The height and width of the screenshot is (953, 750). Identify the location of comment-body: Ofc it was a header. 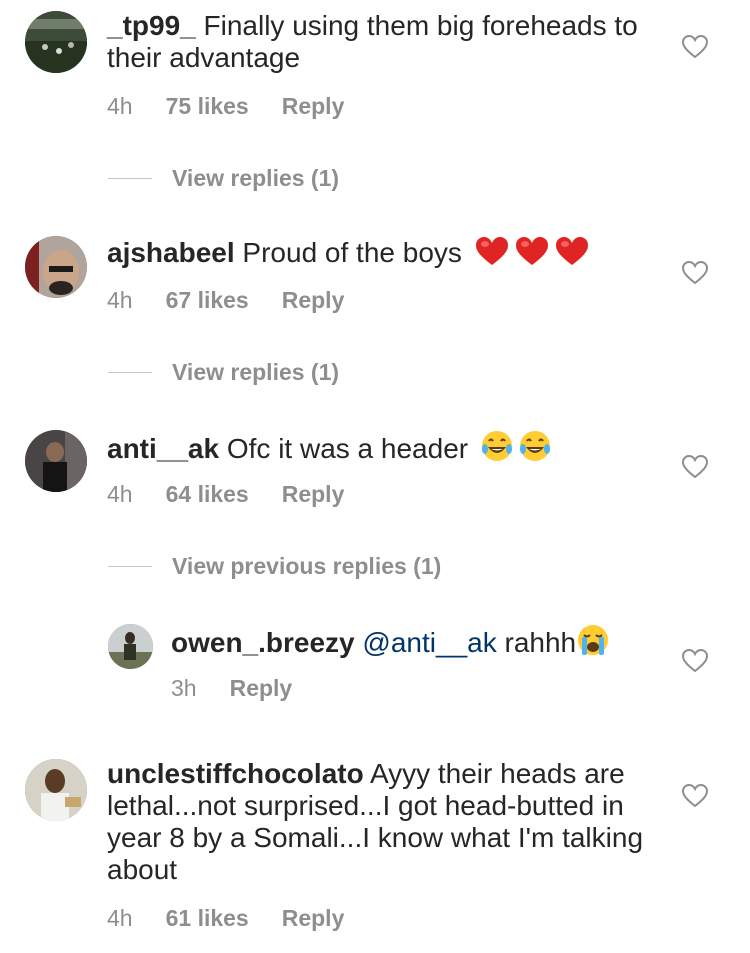
(347, 448).